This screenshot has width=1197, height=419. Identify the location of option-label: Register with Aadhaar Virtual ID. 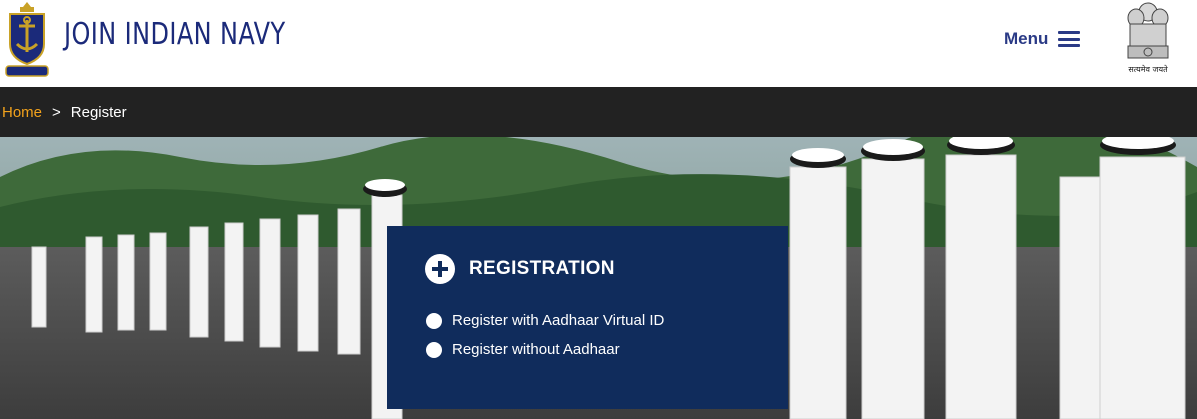
(558, 320).